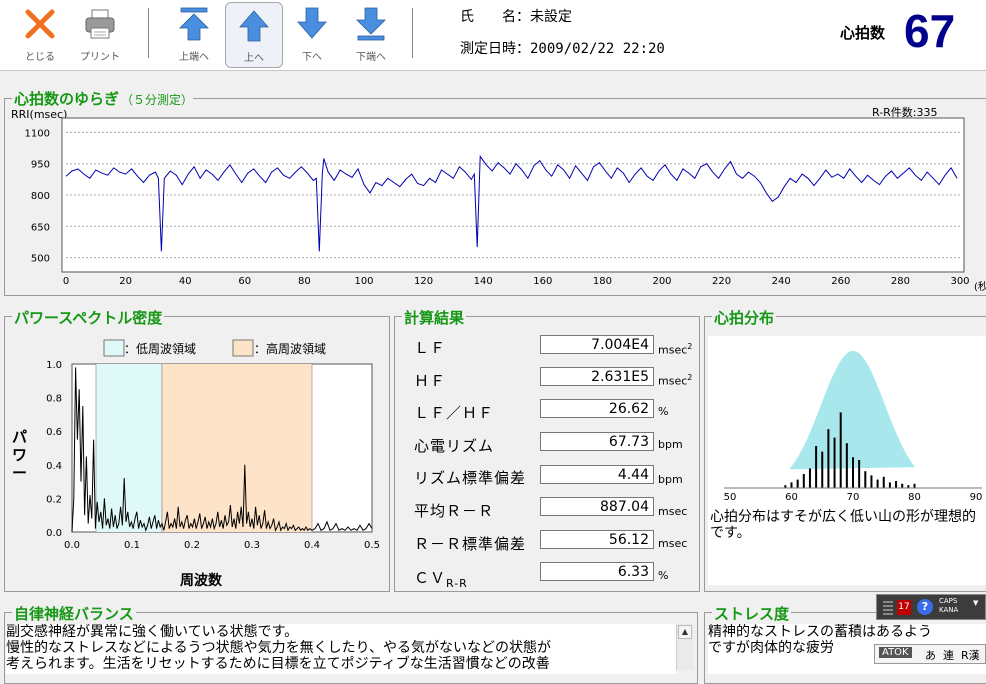 This screenshot has width=986, height=684. Describe the element at coordinates (752, 613) in the screenshot. I see `stress-title: ストレス度` at that location.